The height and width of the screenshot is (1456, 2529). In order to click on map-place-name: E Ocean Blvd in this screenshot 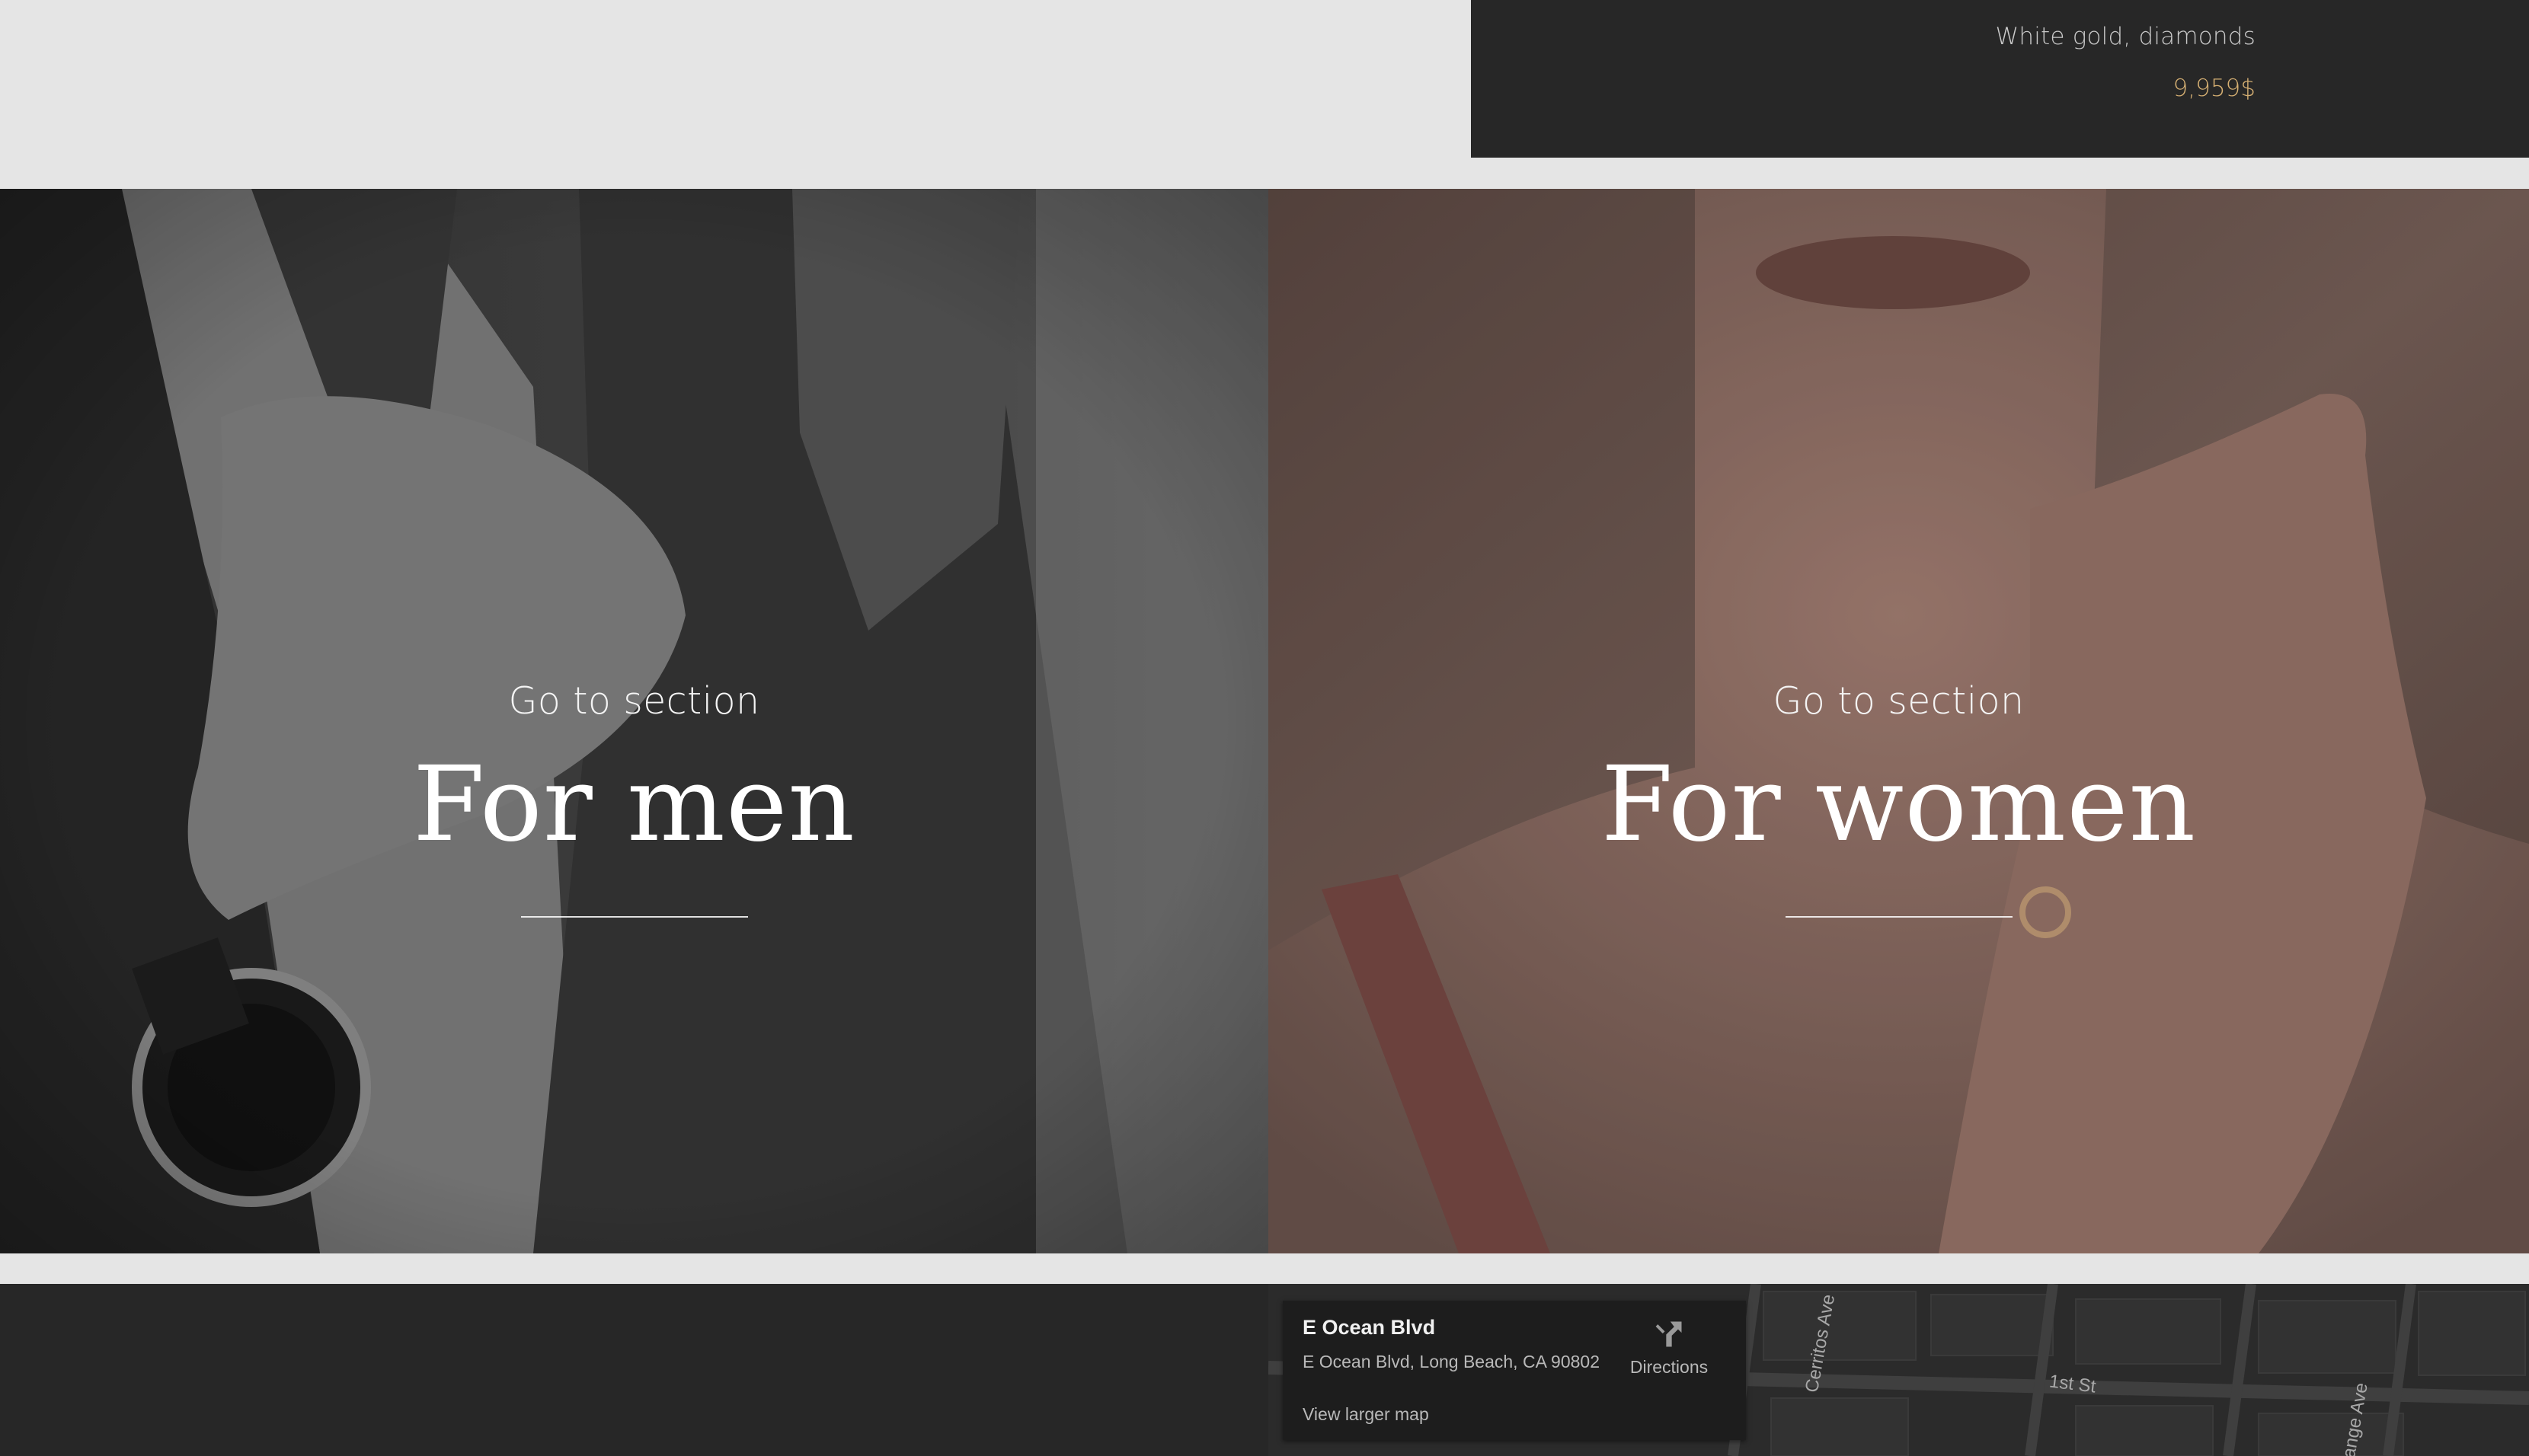, I will do `click(1369, 1327)`.